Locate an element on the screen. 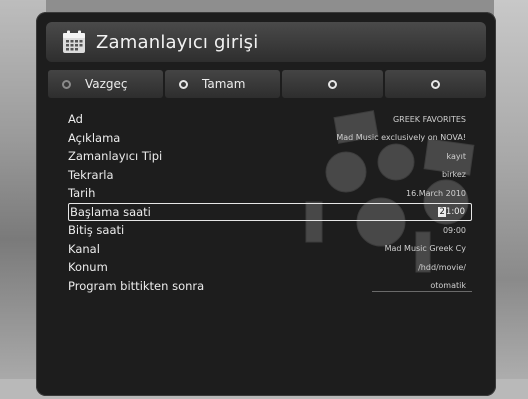  background-right is located at coordinates (511, 199).